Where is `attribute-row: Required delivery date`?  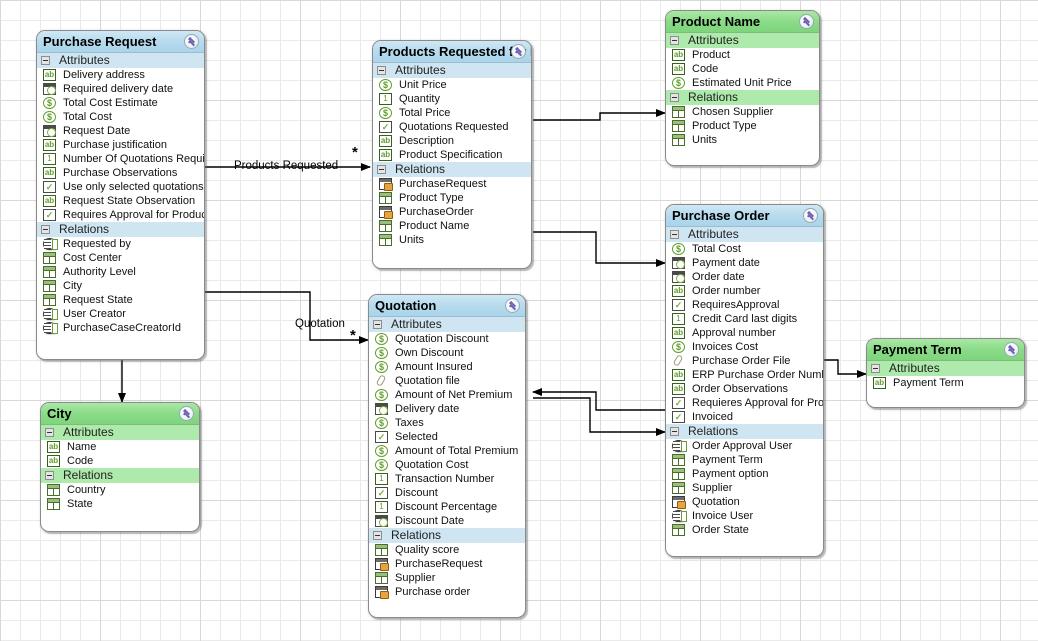 attribute-row: Required delivery date is located at coordinates (120, 89).